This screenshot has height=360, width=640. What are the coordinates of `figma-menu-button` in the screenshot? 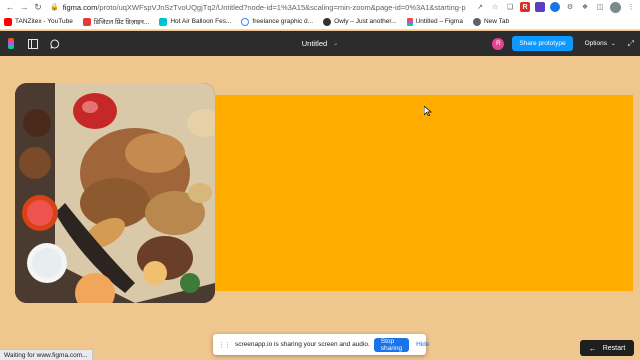 It's located at (11, 43).